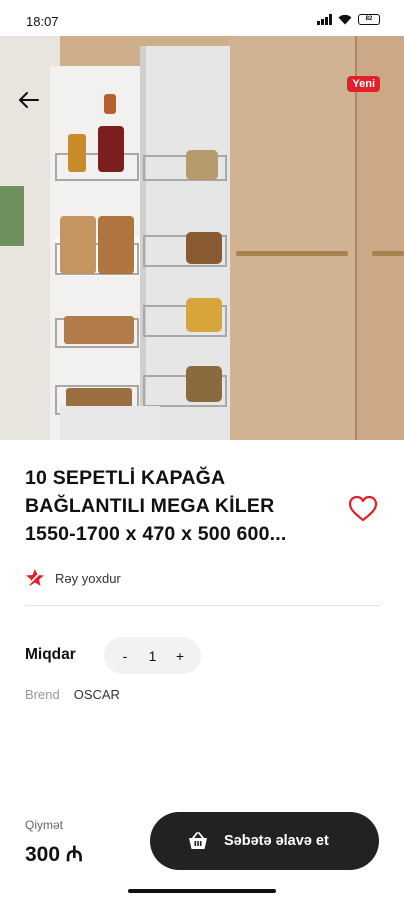  I want to click on product-title-line: 10 SEPETLİ KAPAĞA, so click(125, 478).